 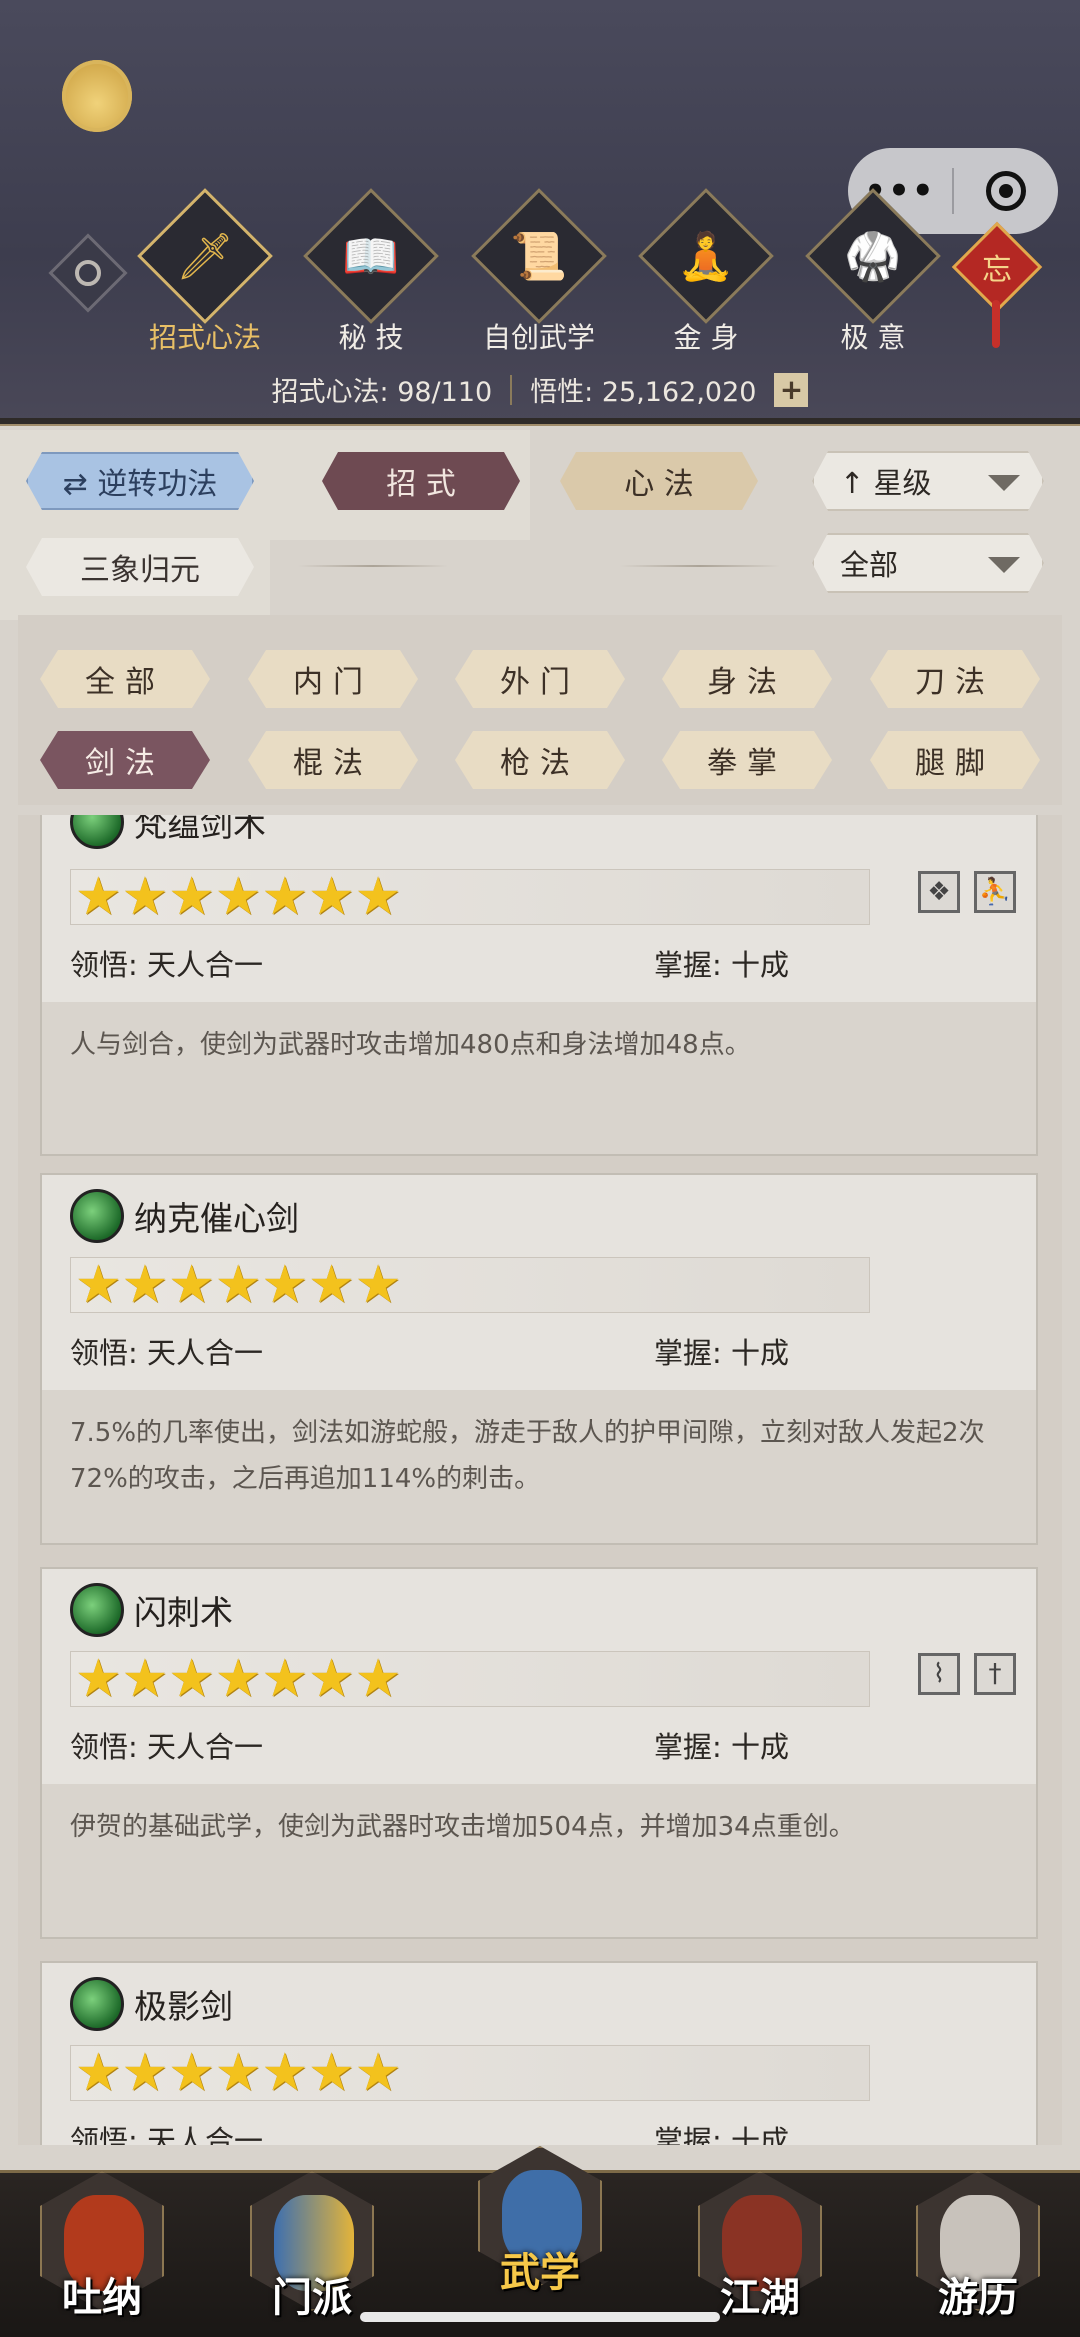 I want to click on chip-sword: 剑法, so click(x=125, y=760).